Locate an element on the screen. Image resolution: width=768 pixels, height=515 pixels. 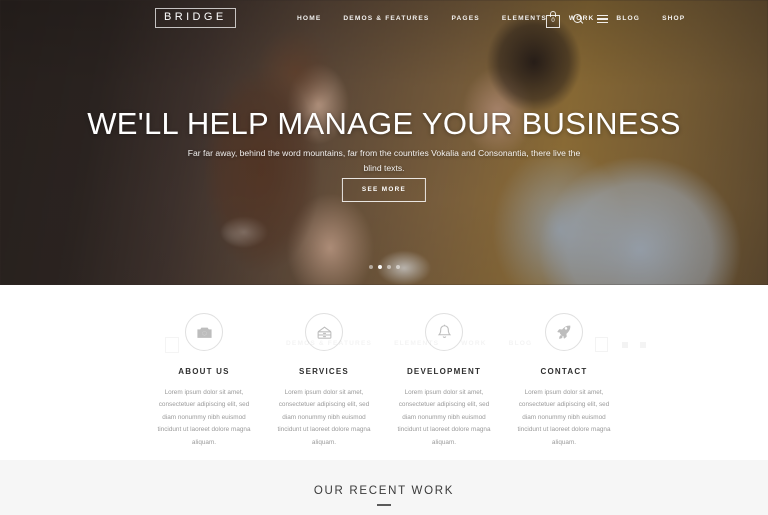
nav-demos-features: DEMOS & FEATURES is located at coordinates (386, 19).